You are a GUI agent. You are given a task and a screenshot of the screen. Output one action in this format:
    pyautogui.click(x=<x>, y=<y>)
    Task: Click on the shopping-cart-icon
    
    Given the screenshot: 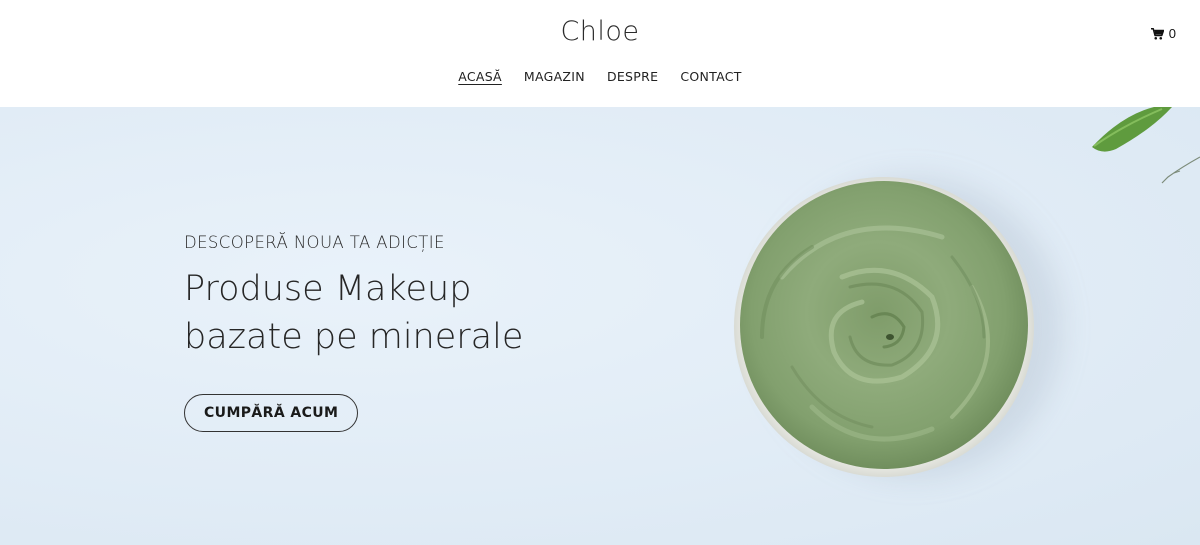 What is the action you would take?
    pyautogui.click(x=1157, y=33)
    